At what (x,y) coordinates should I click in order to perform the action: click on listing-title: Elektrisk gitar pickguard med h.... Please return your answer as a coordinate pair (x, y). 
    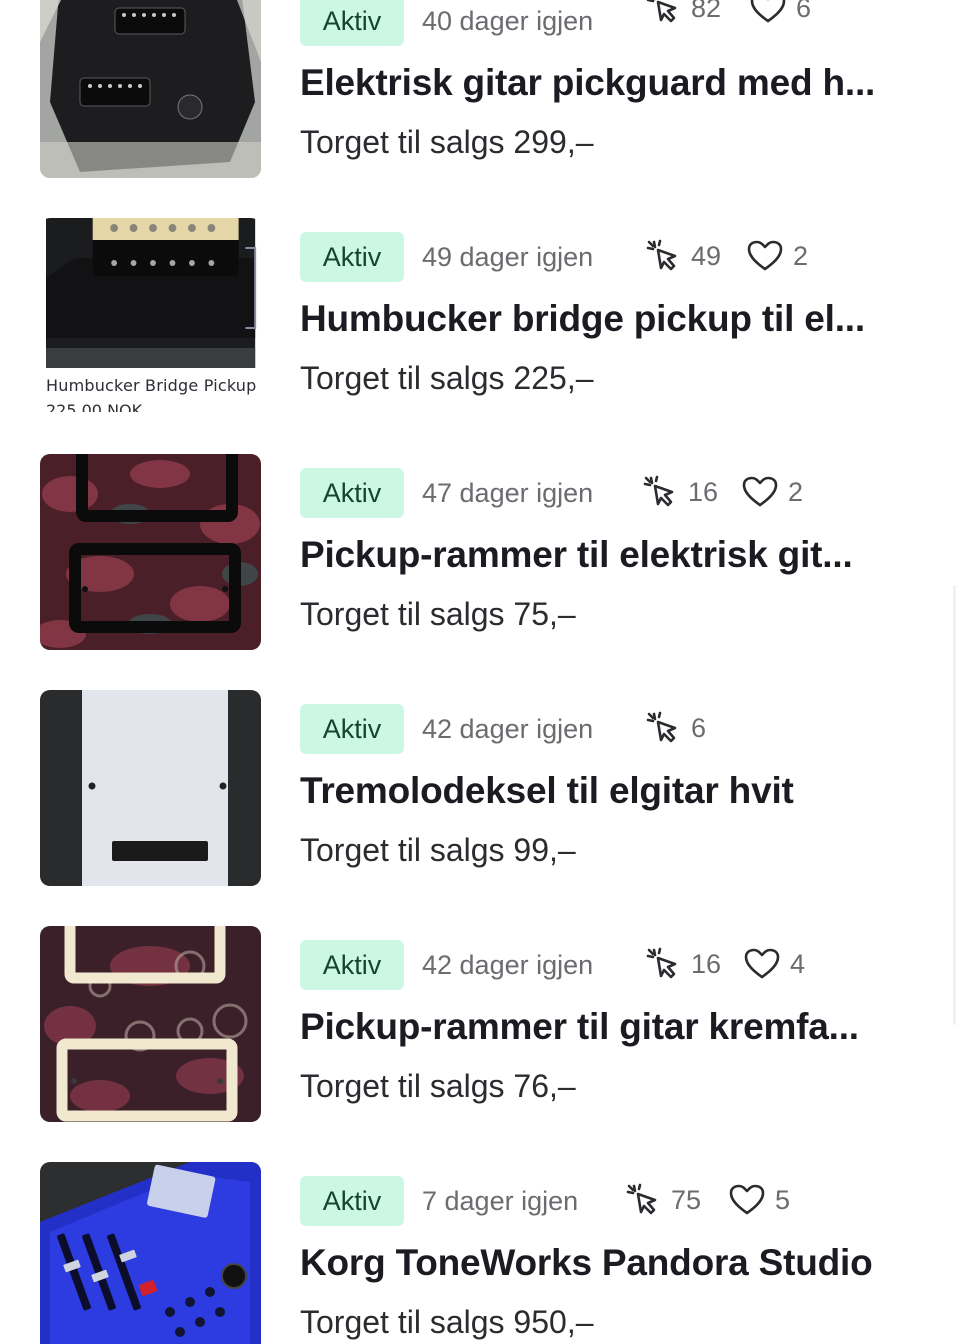
    Looking at the image, I should click on (600, 83).